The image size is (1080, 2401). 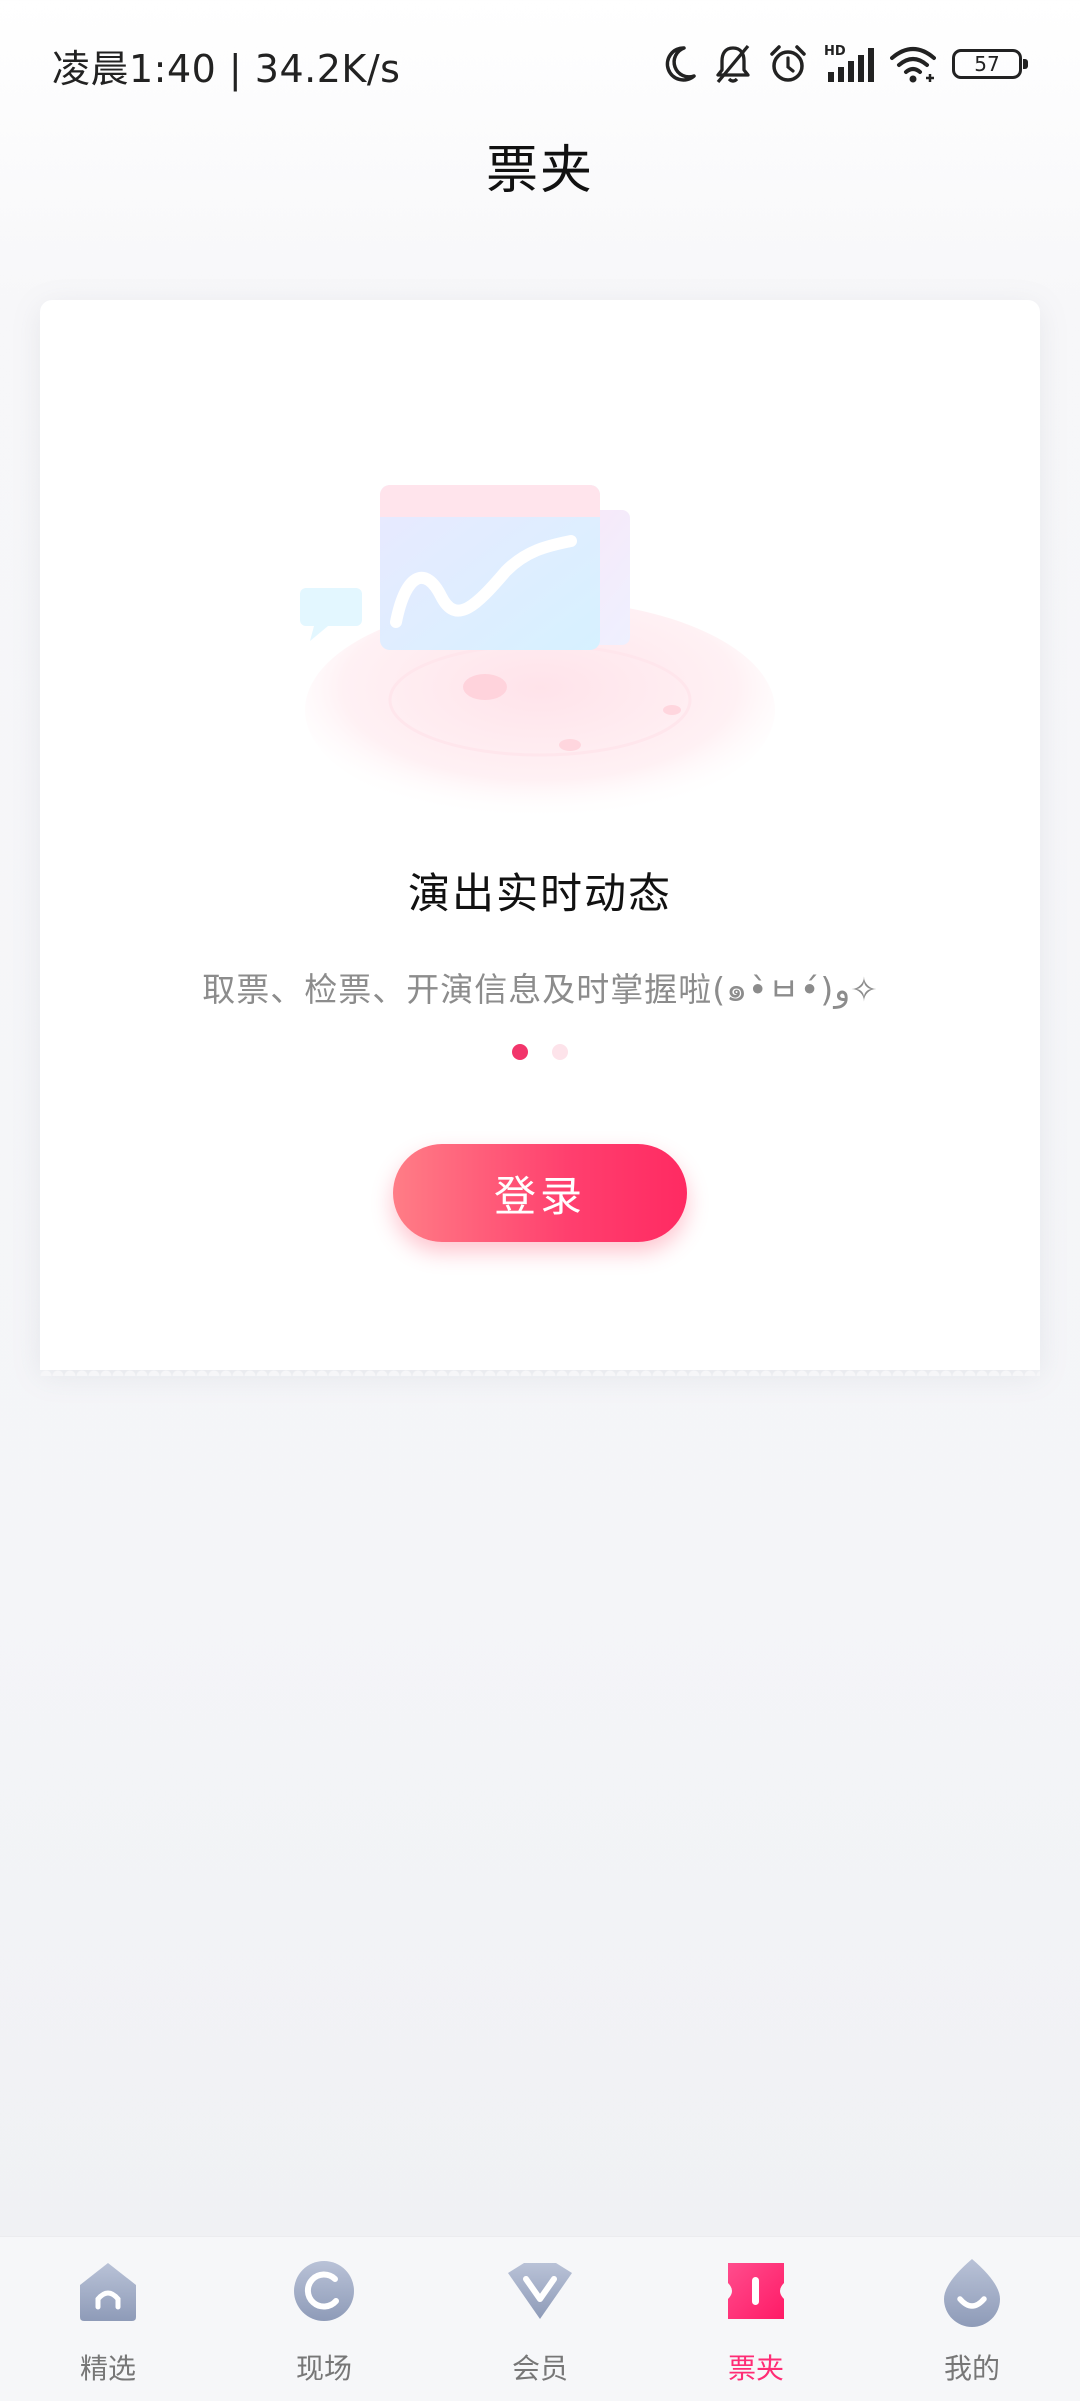 I want to click on tab-ticket-folder: 票夹, so click(x=756, y=2319).